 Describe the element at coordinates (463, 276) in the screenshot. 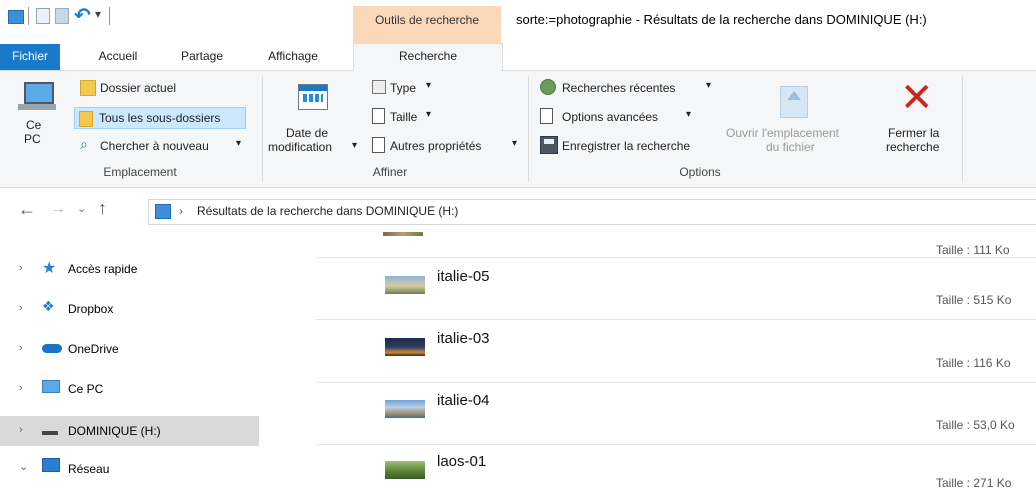

I see `result-name: italie-05` at that location.